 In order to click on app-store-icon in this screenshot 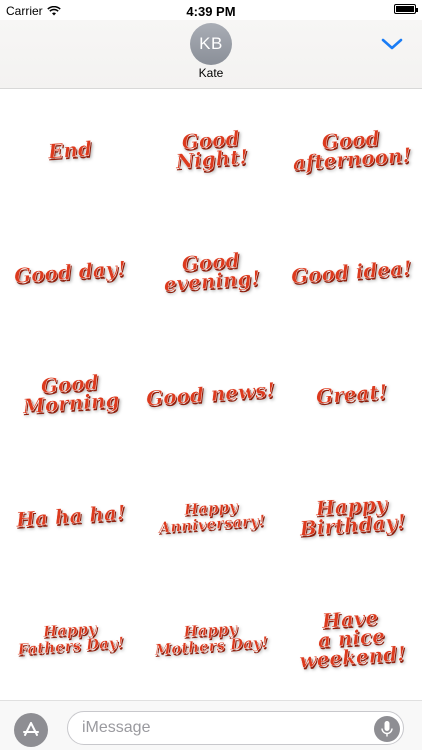, I will do `click(31, 729)`.